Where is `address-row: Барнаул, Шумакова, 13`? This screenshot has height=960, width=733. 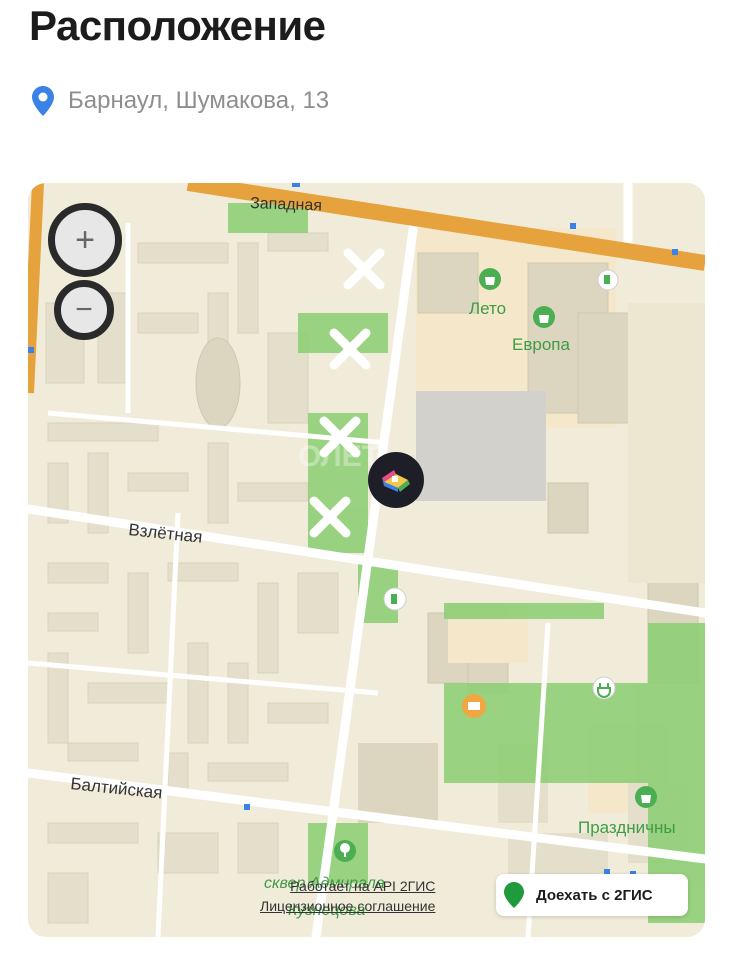 address-row: Барнаул, Шумакова, 13 is located at coordinates (180, 101).